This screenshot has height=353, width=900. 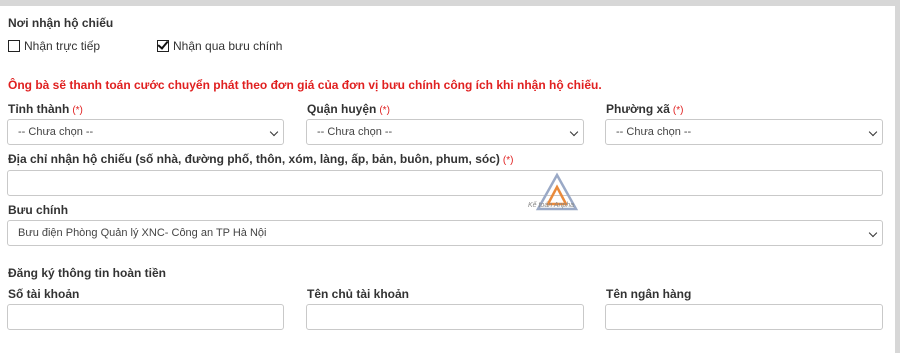 I want to click on option-post: Nhận qua bưu chính, so click(x=219, y=46).